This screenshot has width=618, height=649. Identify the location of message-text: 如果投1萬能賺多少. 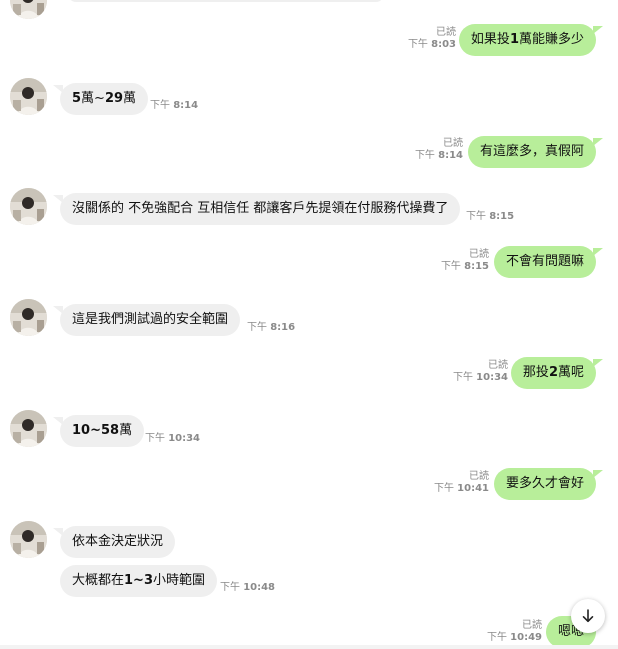
(527, 39).